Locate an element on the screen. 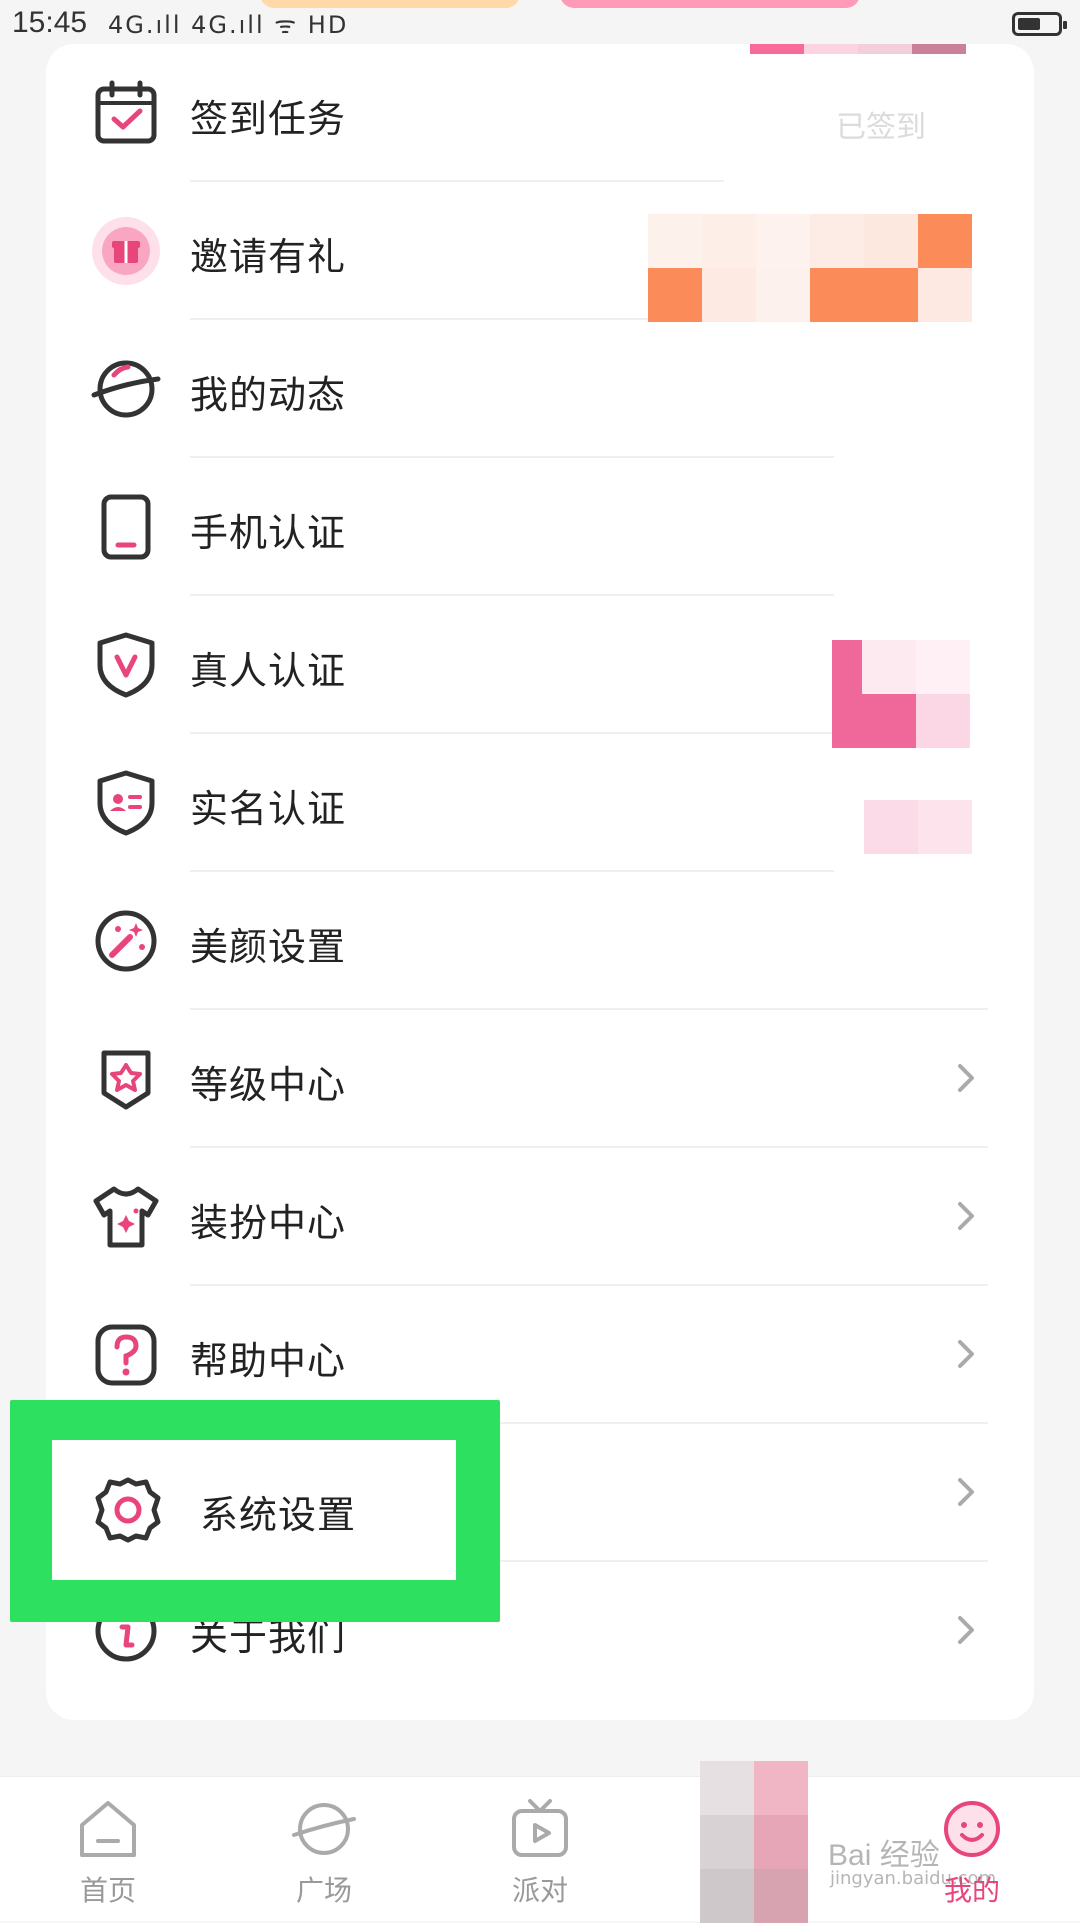 The height and width of the screenshot is (1923, 1080). help-icon is located at coordinates (126, 1355).